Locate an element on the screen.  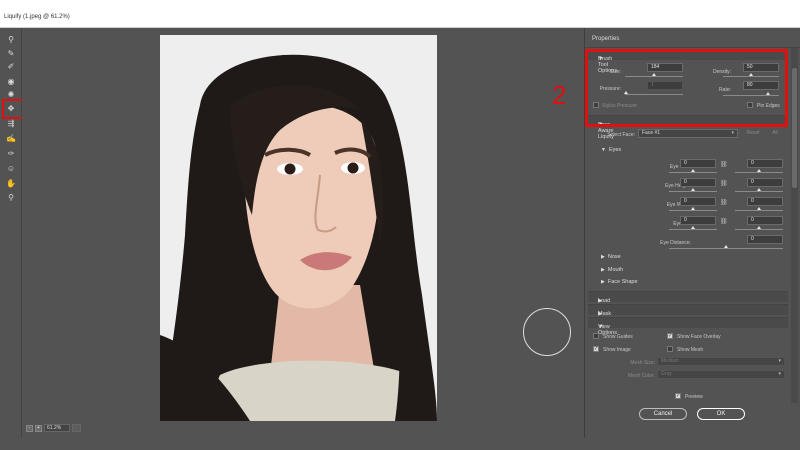
eye-tilt-right-field: 0 is located at coordinates (765, 220).